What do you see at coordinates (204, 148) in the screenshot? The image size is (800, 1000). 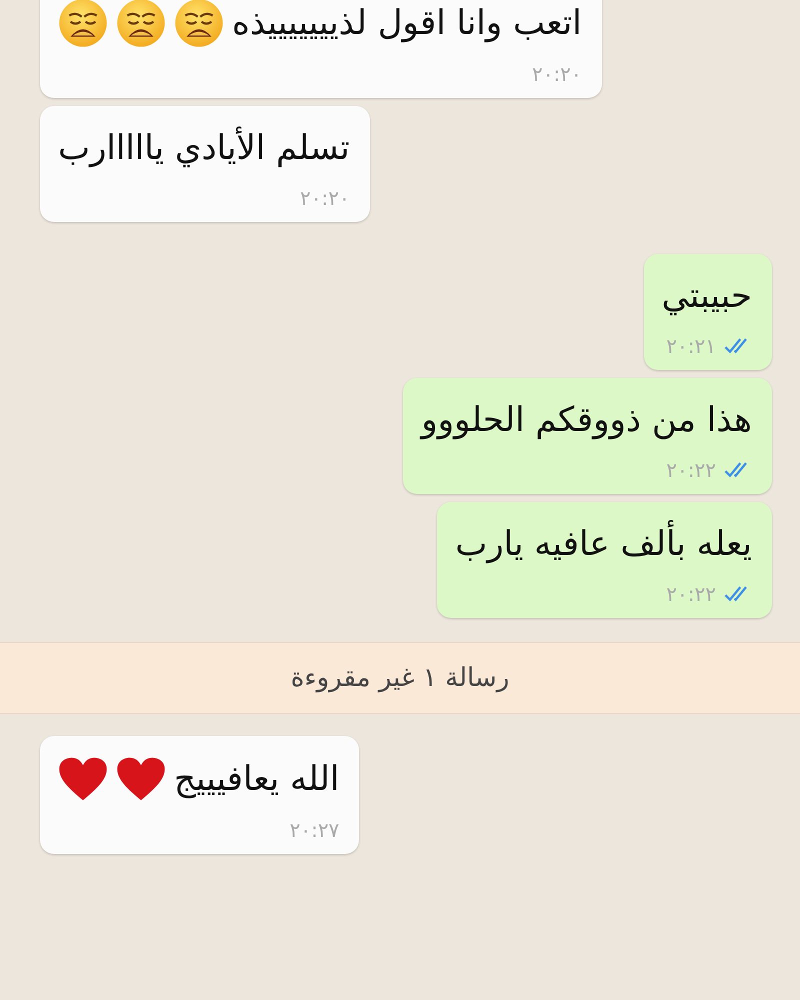 I see `message-text: تسلم الأيادي يااااارب` at bounding box center [204, 148].